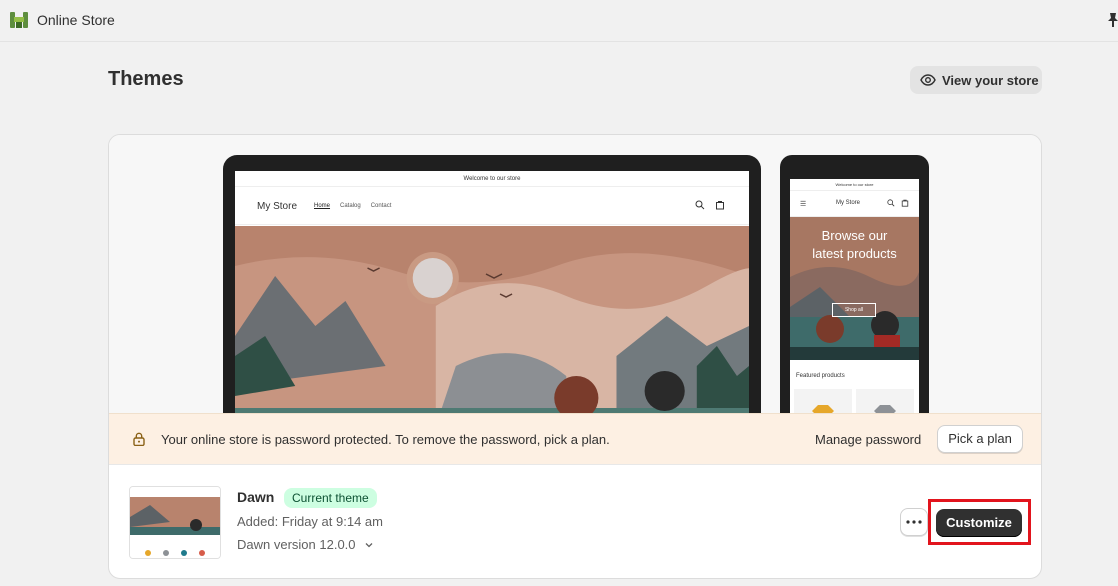  Describe the element at coordinates (868, 439) in the screenshot. I see `manage-password-link: Manage password` at that location.